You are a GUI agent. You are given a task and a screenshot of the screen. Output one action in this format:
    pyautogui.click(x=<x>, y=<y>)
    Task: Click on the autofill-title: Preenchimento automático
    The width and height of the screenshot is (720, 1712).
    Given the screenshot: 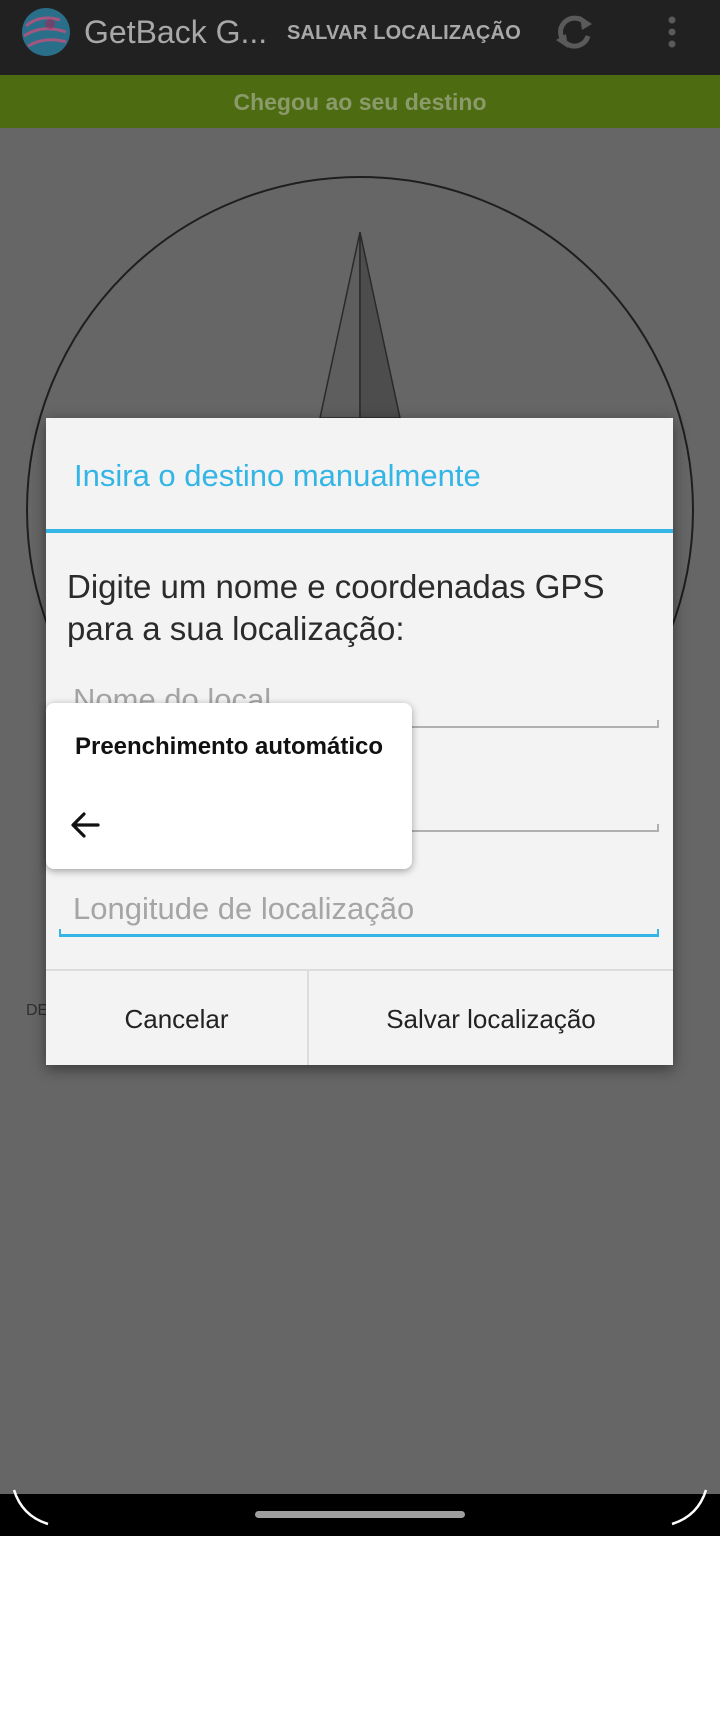 What is the action you would take?
    pyautogui.click(x=229, y=747)
    